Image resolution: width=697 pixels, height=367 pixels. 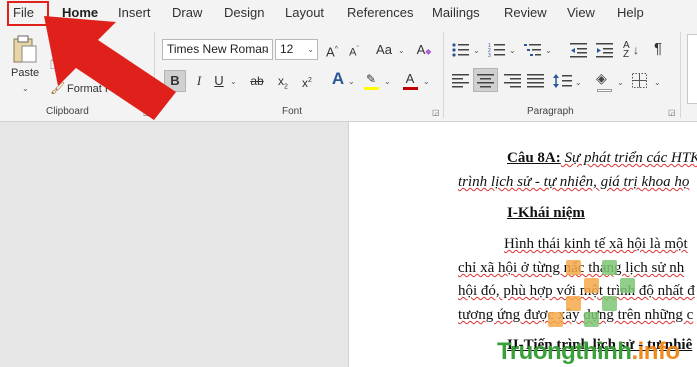 I want to click on watermark-text: Truongthinh.info, so click(x=588, y=352).